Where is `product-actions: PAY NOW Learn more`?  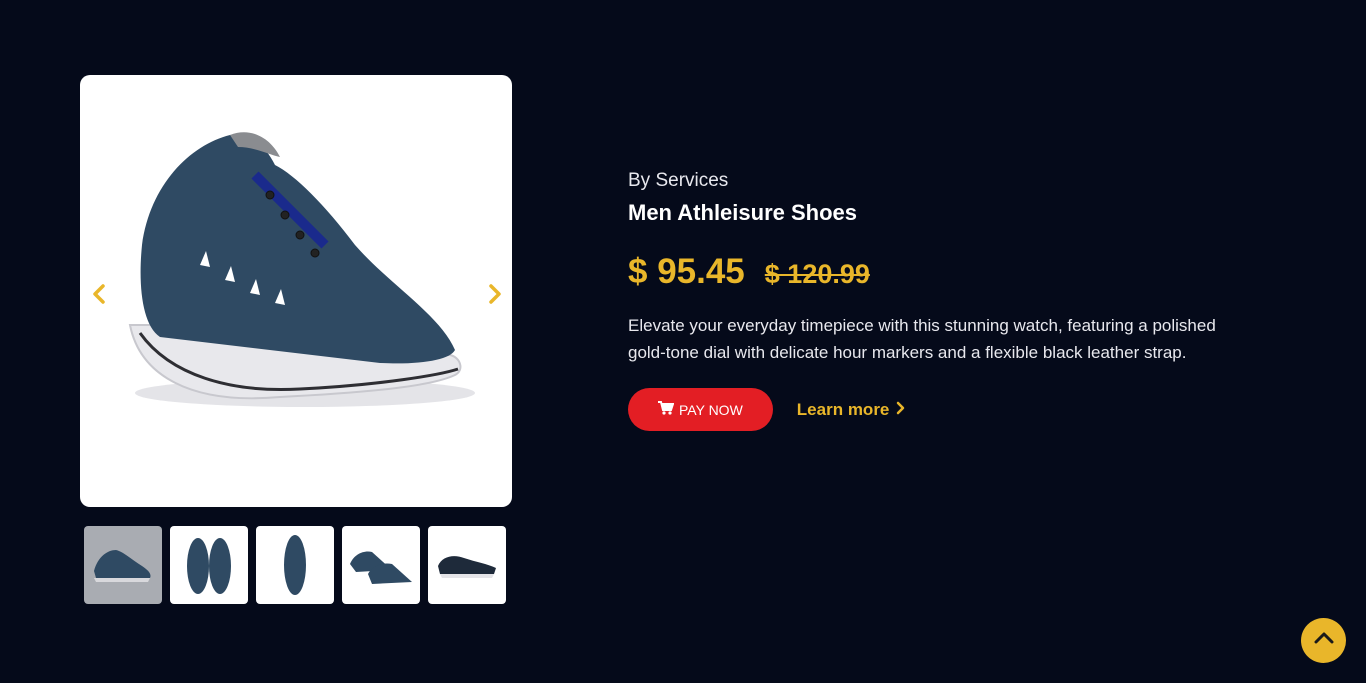 product-actions: PAY NOW Learn more is located at coordinates (948, 409).